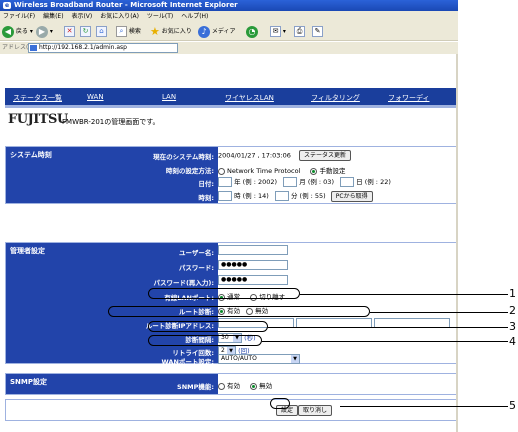 The height and width of the screenshot is (432, 518). Describe the element at coordinates (204, 31) in the screenshot. I see `media-icon: ♪` at that location.